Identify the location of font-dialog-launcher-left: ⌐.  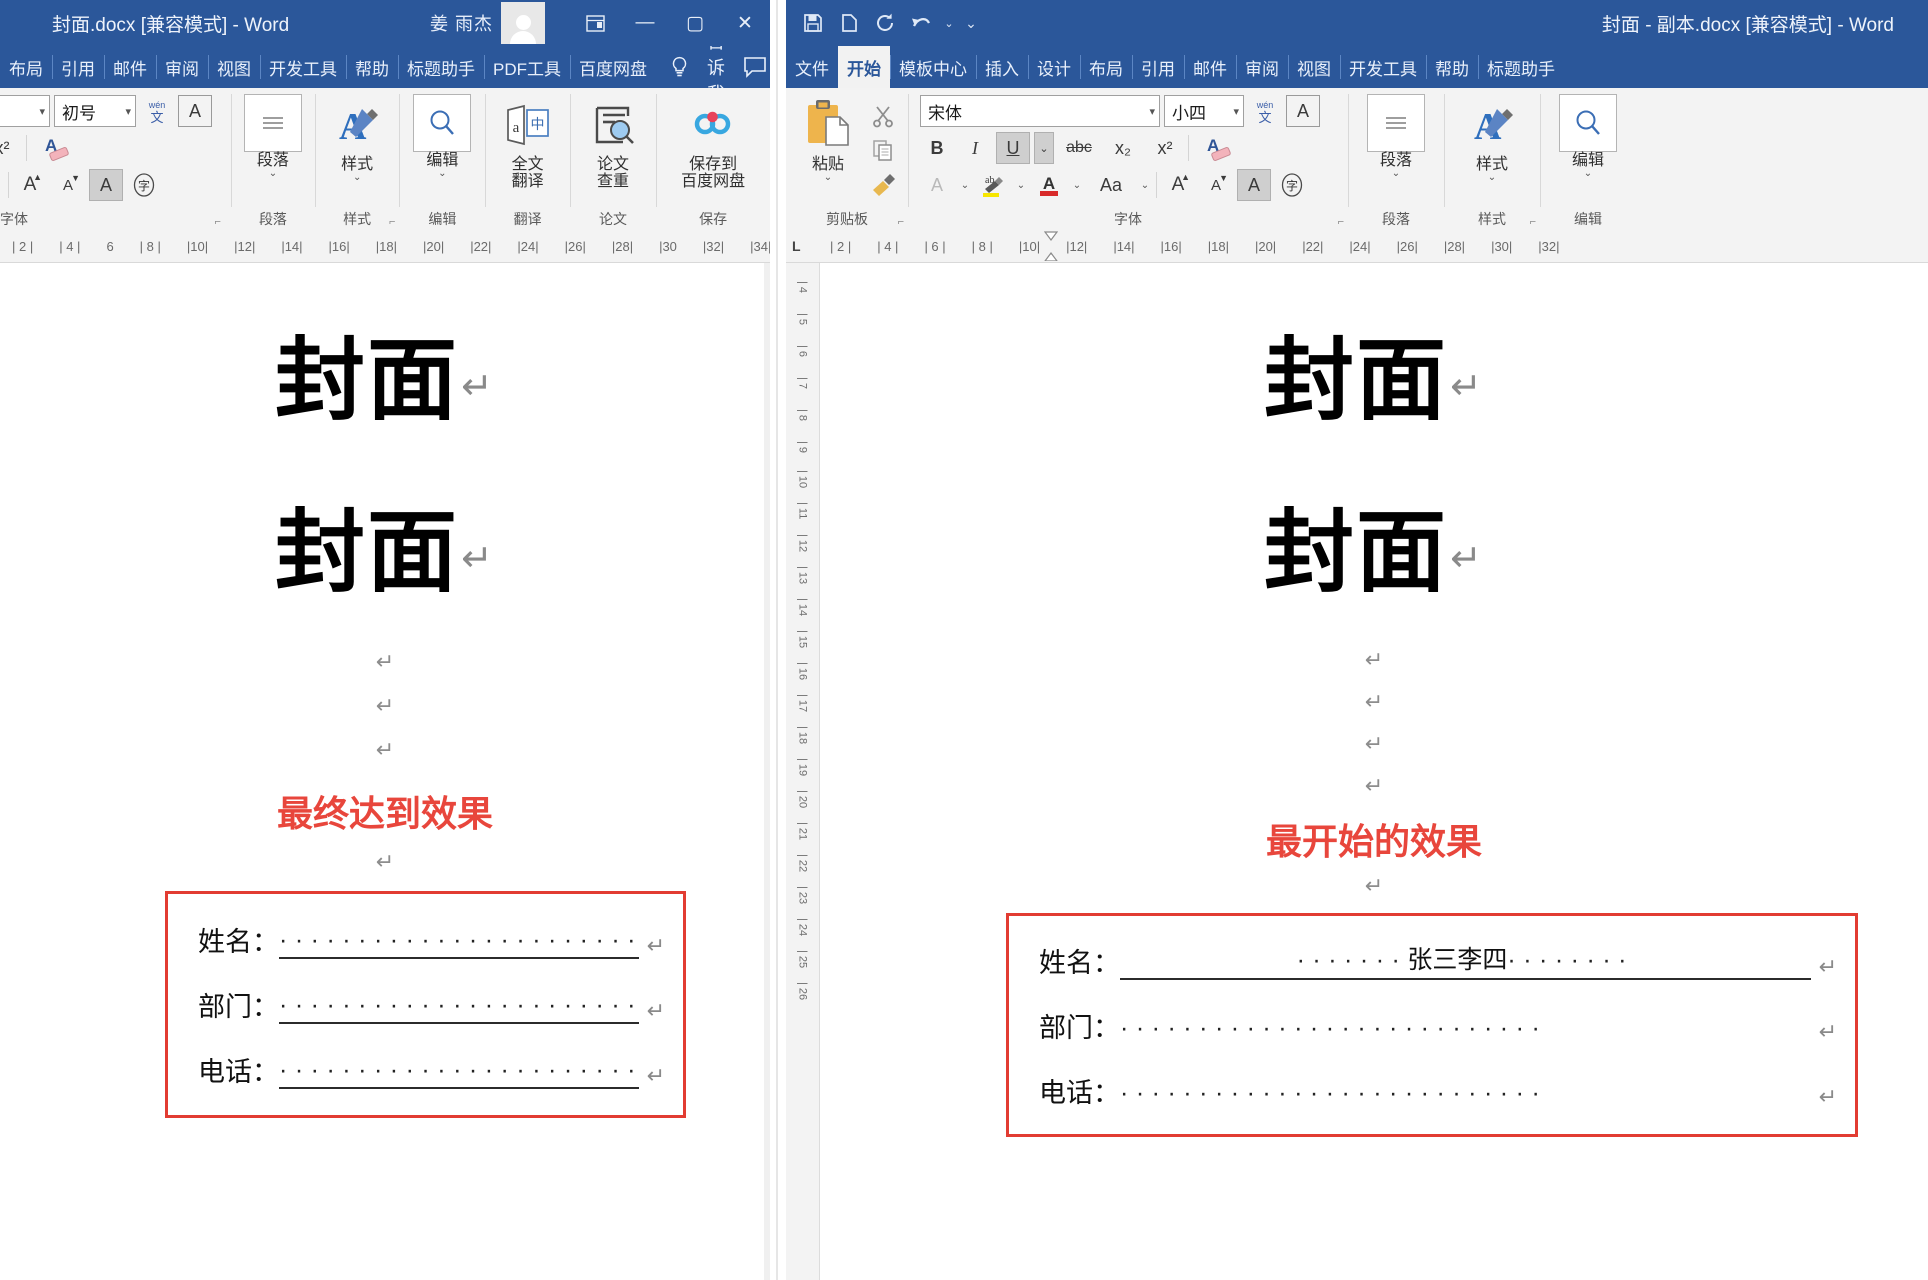
(218, 222).